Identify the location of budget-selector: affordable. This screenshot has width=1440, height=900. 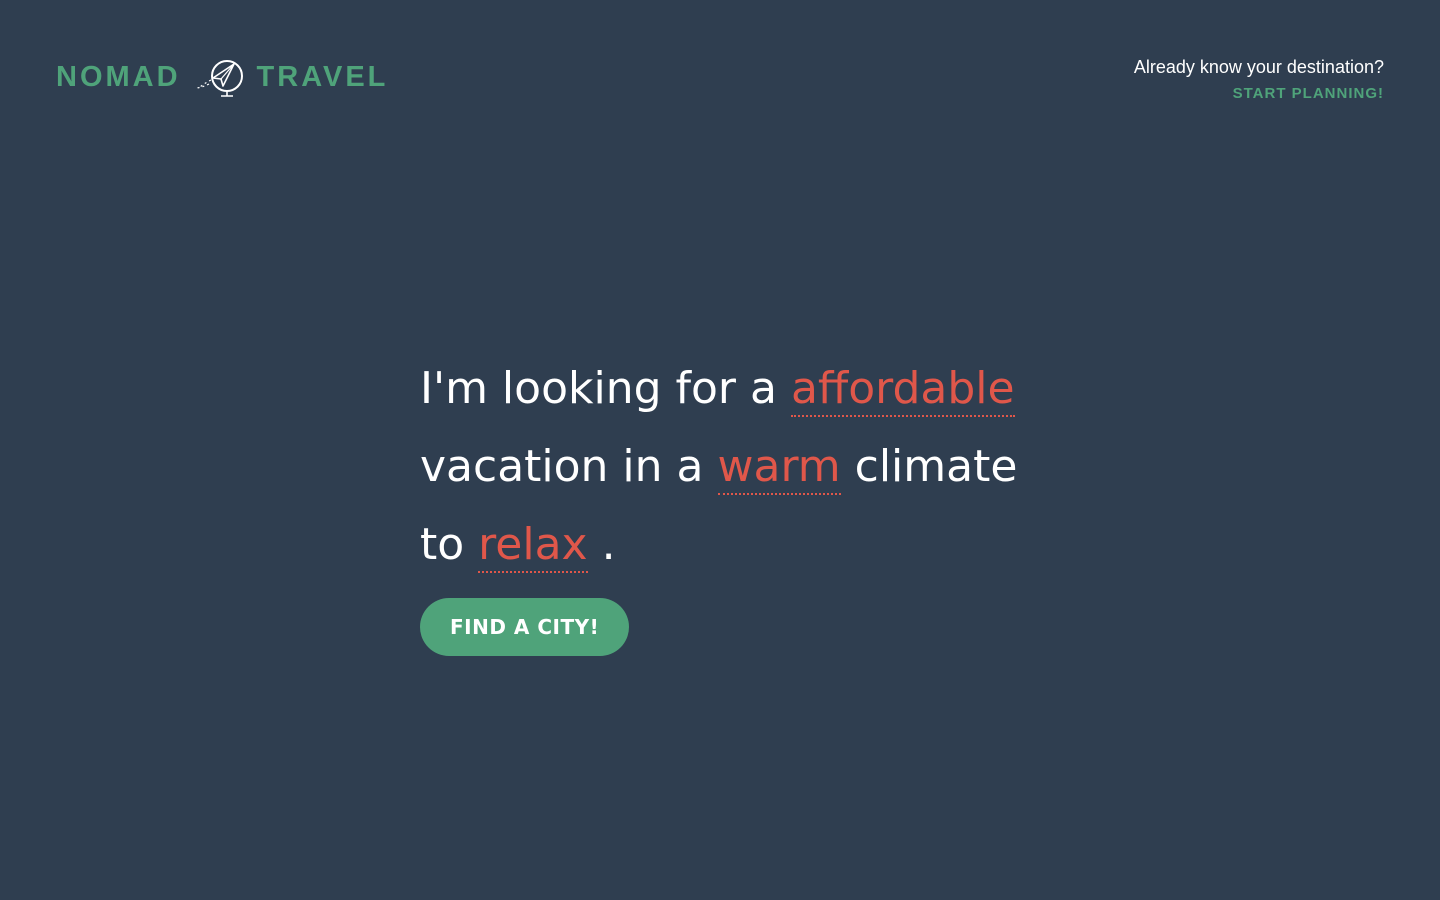
(902, 390).